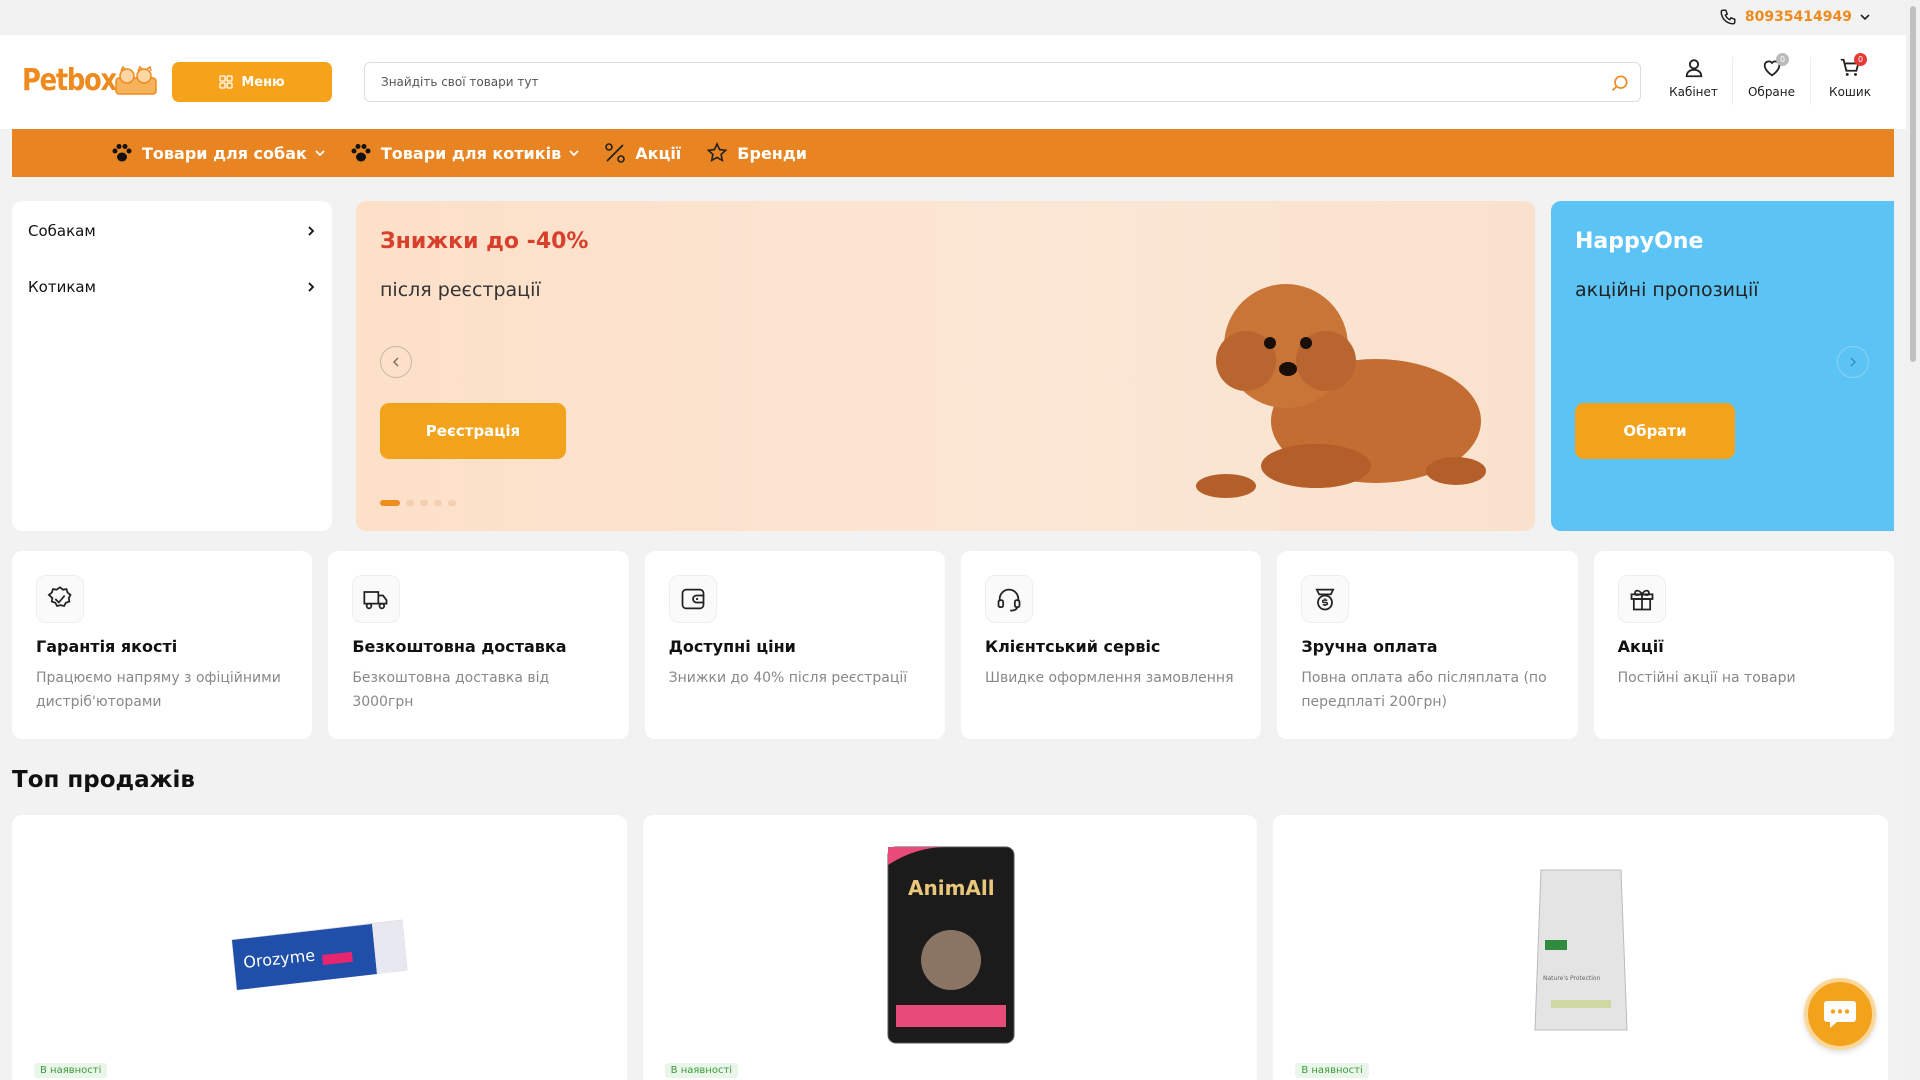 The width and height of the screenshot is (1920, 1080). Describe the element at coordinates (473, 431) in the screenshot. I see `register-button: Реєстрація` at that location.